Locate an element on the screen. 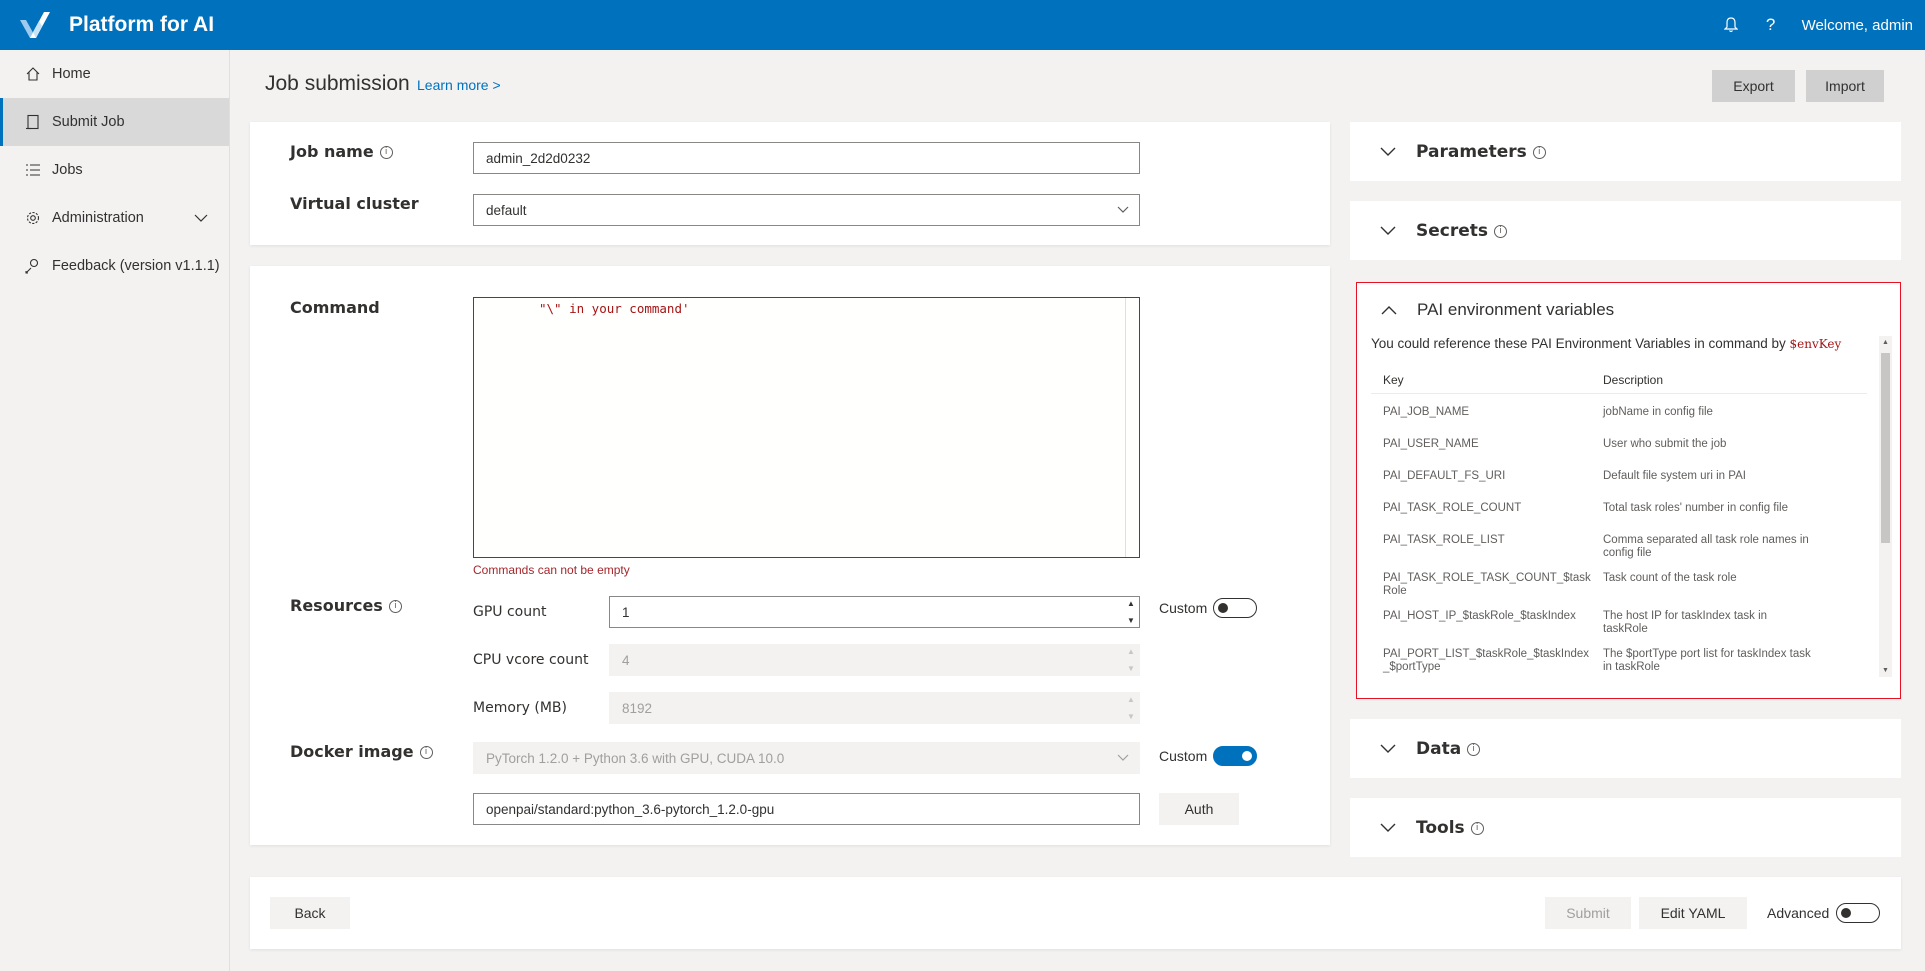 This screenshot has height=971, width=1925. env-scrollbar: ▲ ▼ is located at coordinates (1885, 506).